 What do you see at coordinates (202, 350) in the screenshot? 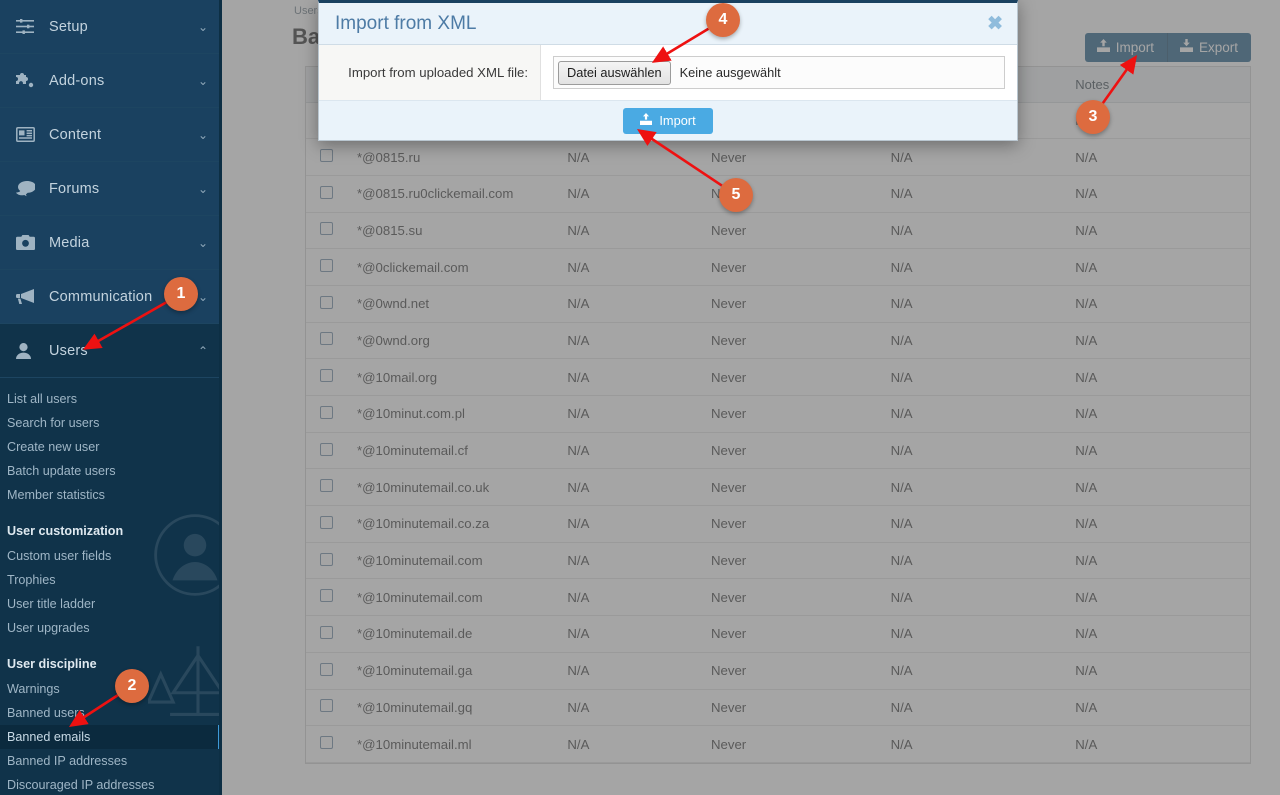
I see `chevron-up-icon: ⌃` at bounding box center [202, 350].